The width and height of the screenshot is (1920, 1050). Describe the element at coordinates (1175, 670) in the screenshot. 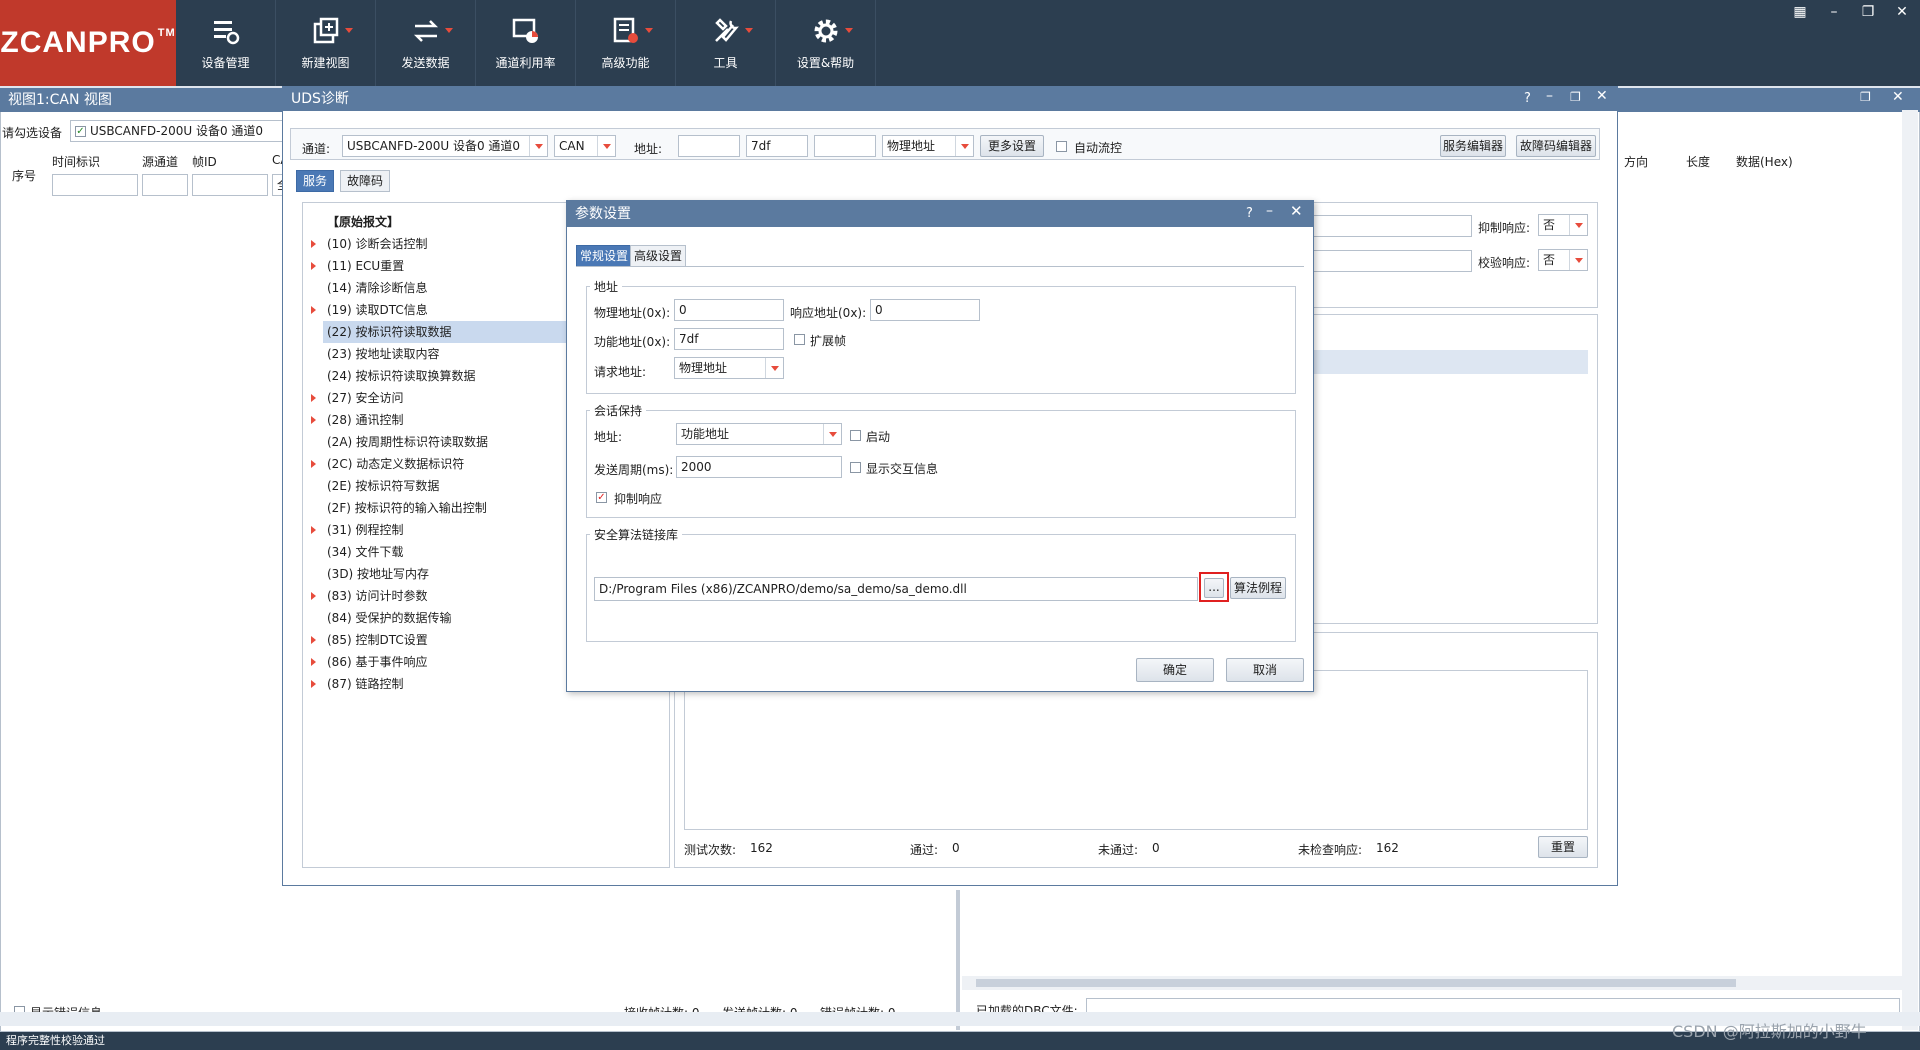

I see `ok-button: 确定` at that location.